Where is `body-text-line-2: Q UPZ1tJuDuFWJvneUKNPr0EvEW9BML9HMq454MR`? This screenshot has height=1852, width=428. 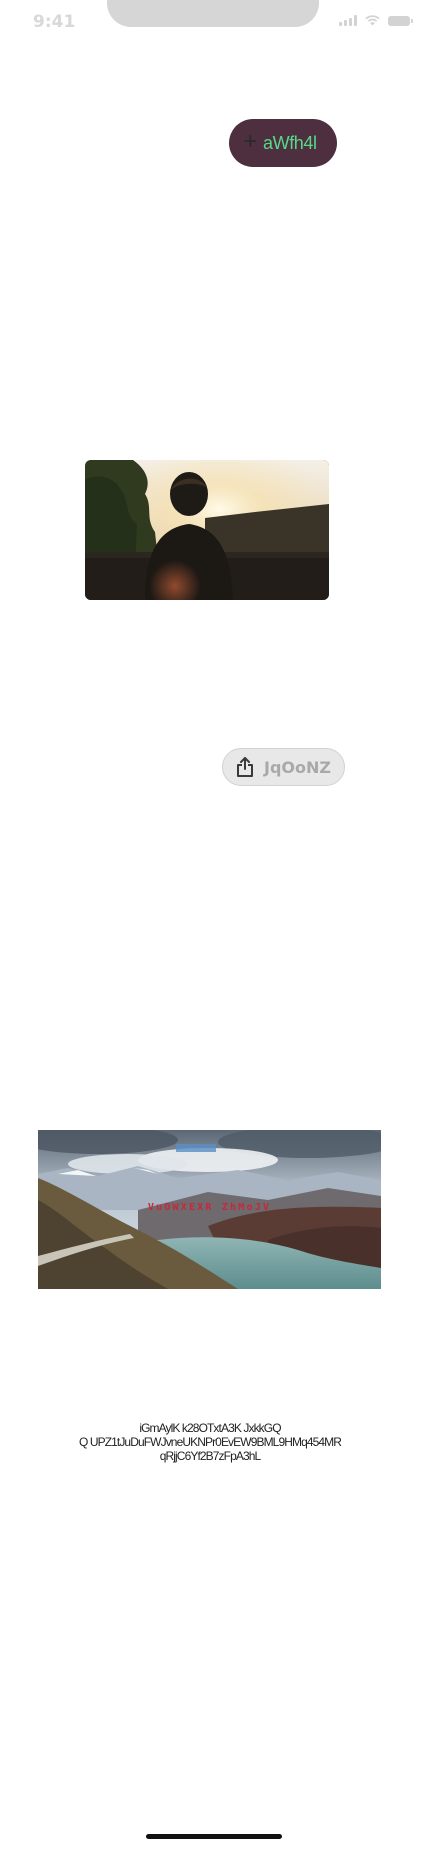
body-text-line-2: Q UPZ1tJuDuFWJvneUKNPr0EvEW9BML9HMq454MR is located at coordinates (210, 1442).